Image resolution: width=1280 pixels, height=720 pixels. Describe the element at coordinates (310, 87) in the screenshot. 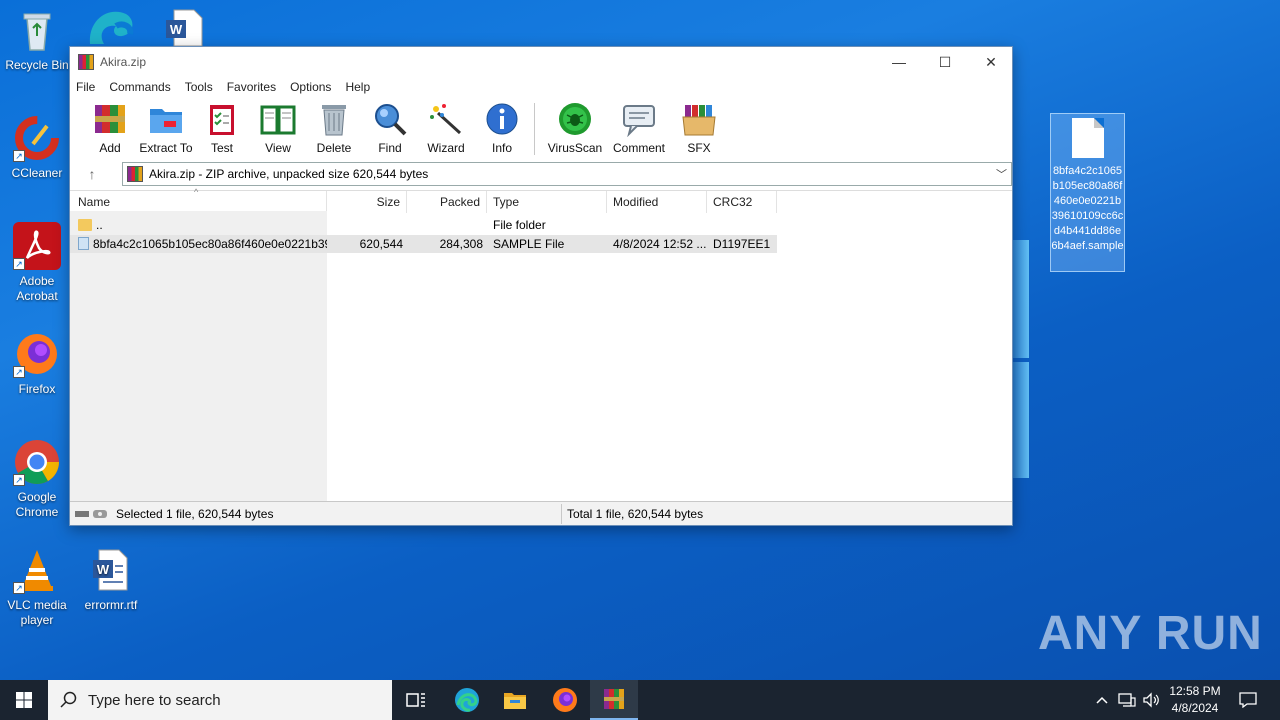

I see `menu-options: Options` at that location.